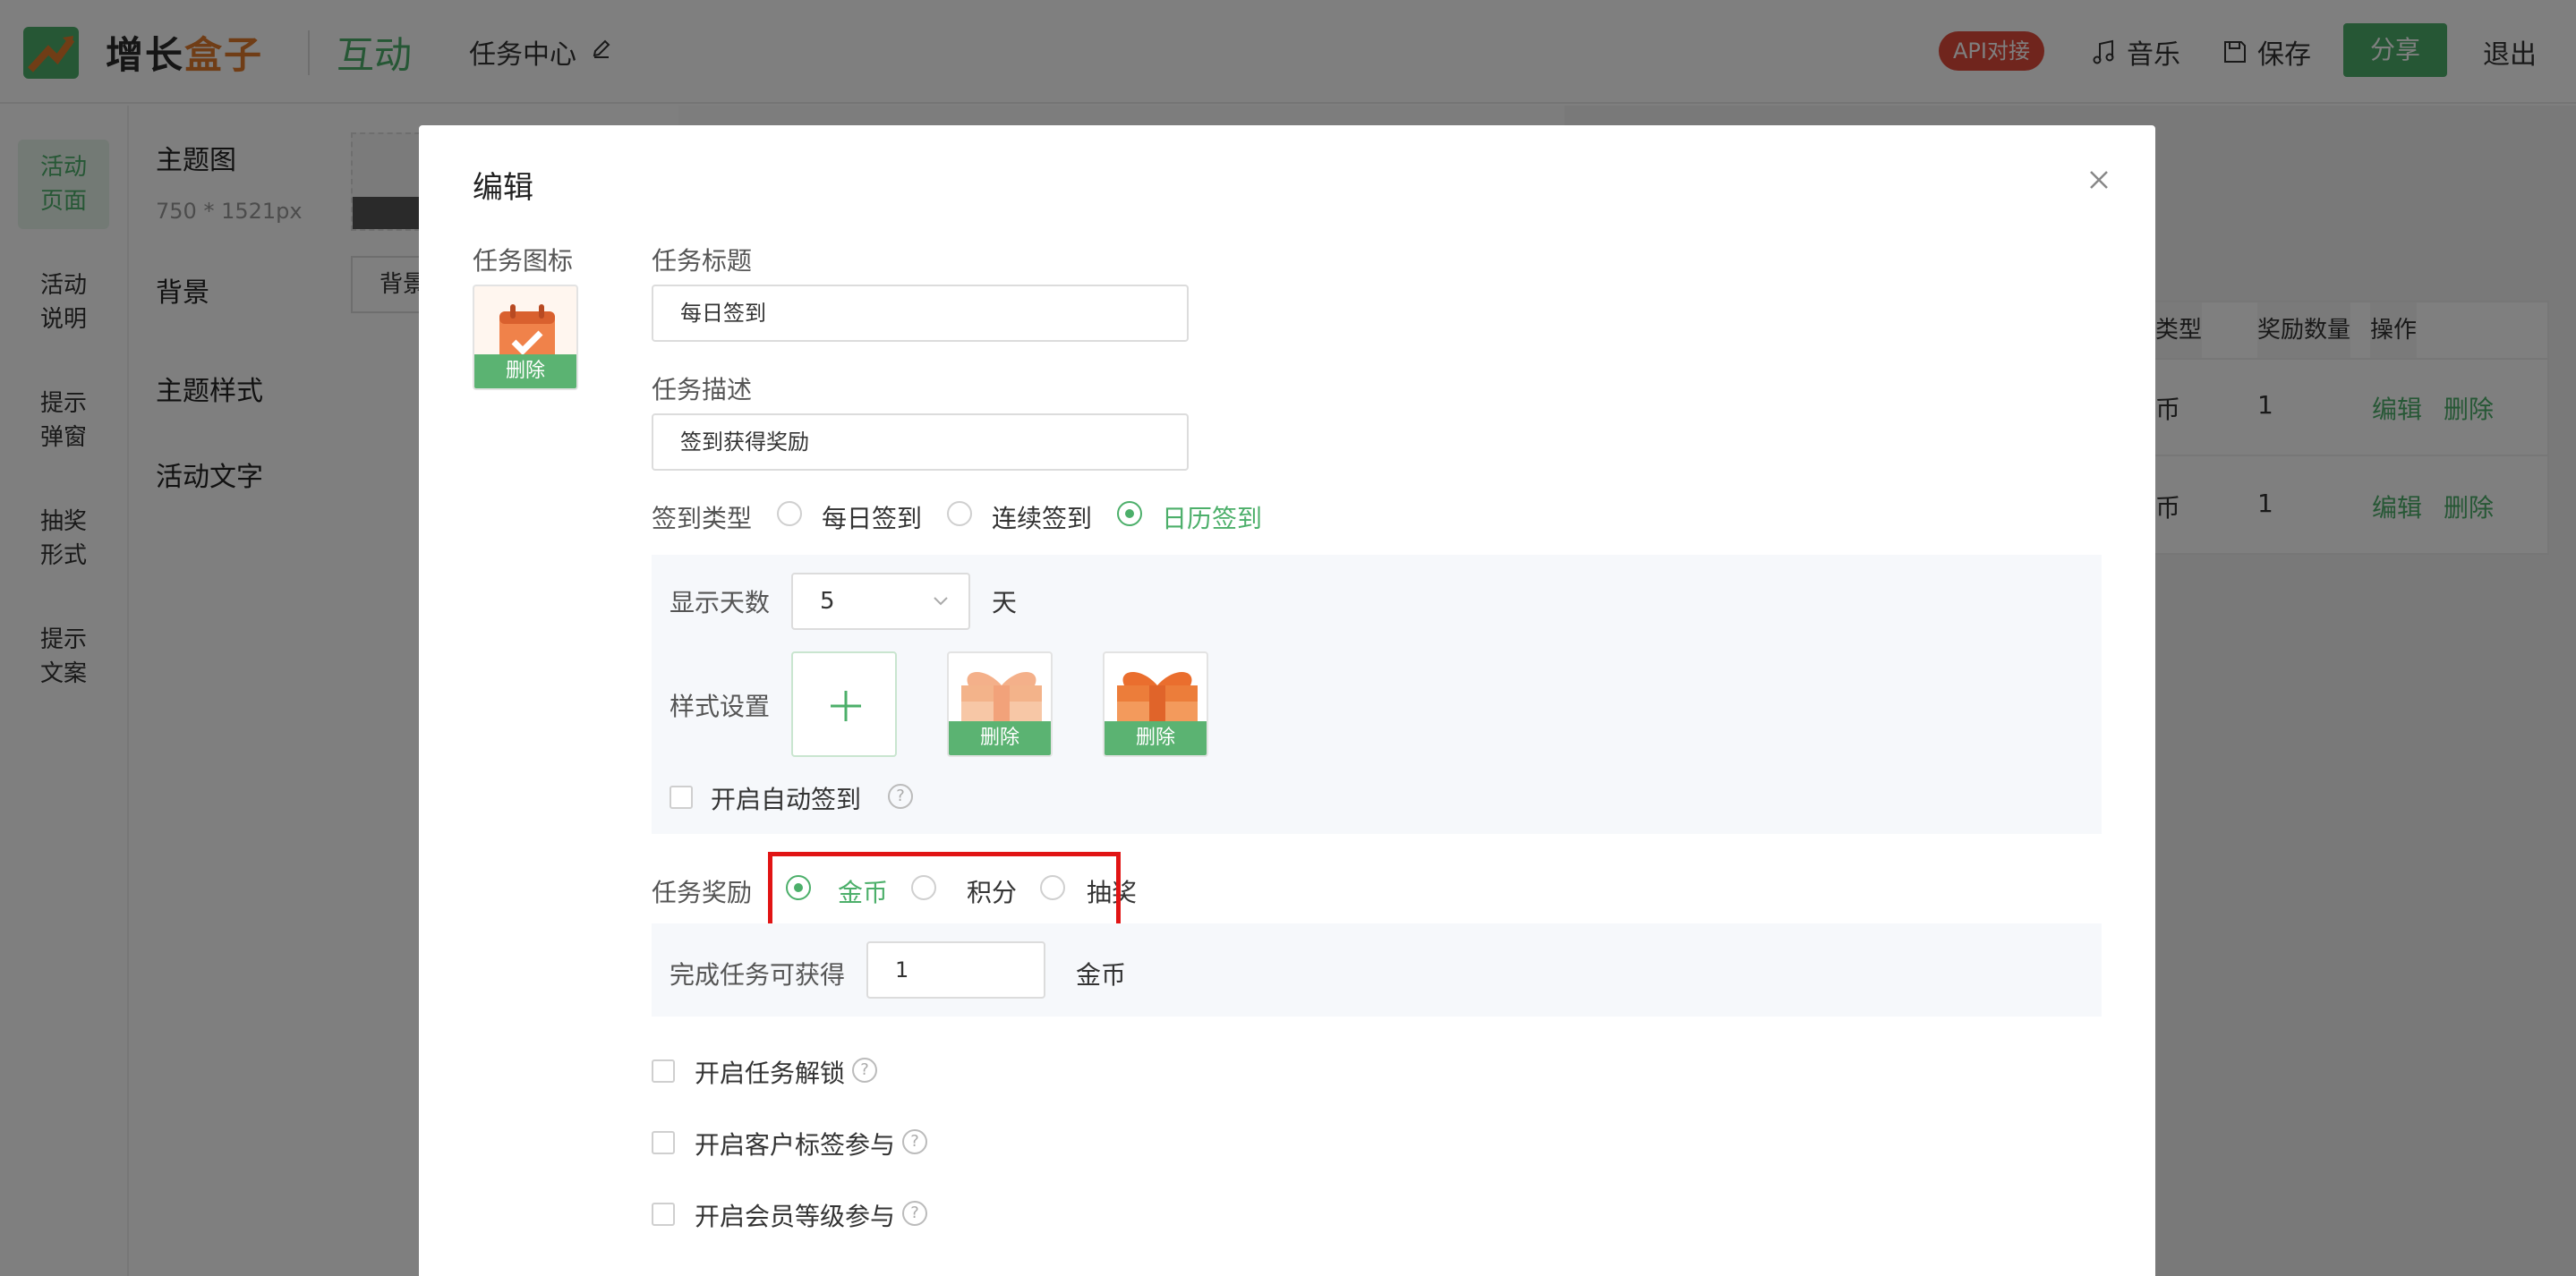  Describe the element at coordinates (1000, 704) in the screenshot. I see `style-tile-light: 删除` at that location.